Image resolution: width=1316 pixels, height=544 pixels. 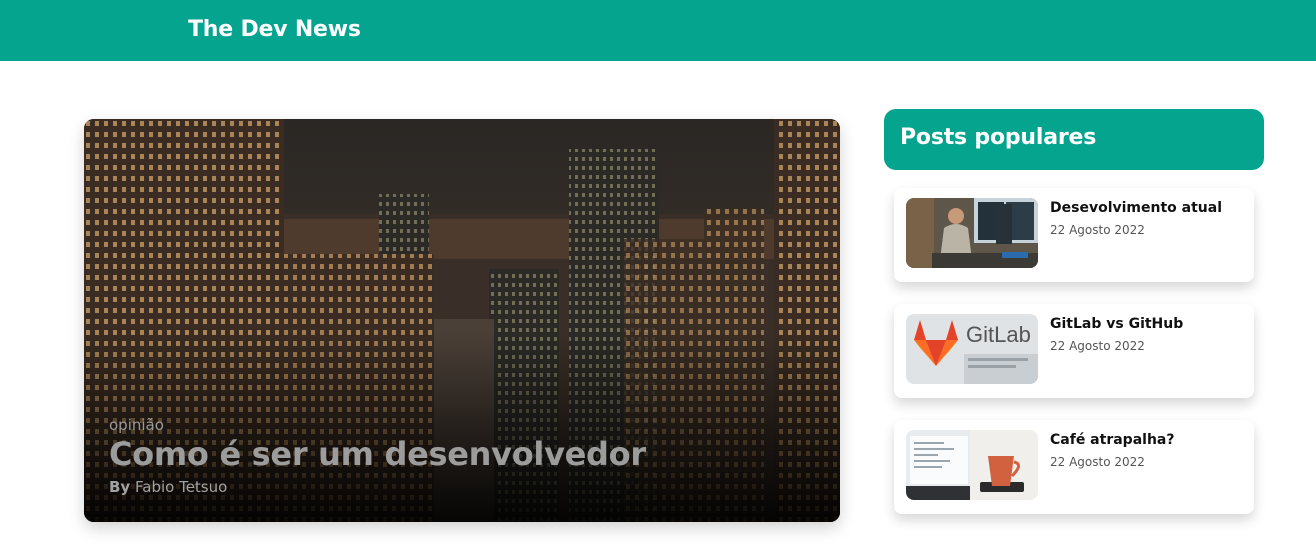 What do you see at coordinates (998, 334) in the screenshot?
I see `gitlab-logo-text: GitLab` at bounding box center [998, 334].